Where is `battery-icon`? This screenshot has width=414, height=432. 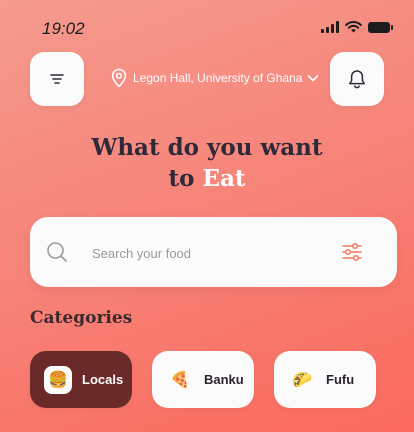
battery-icon is located at coordinates (380, 27).